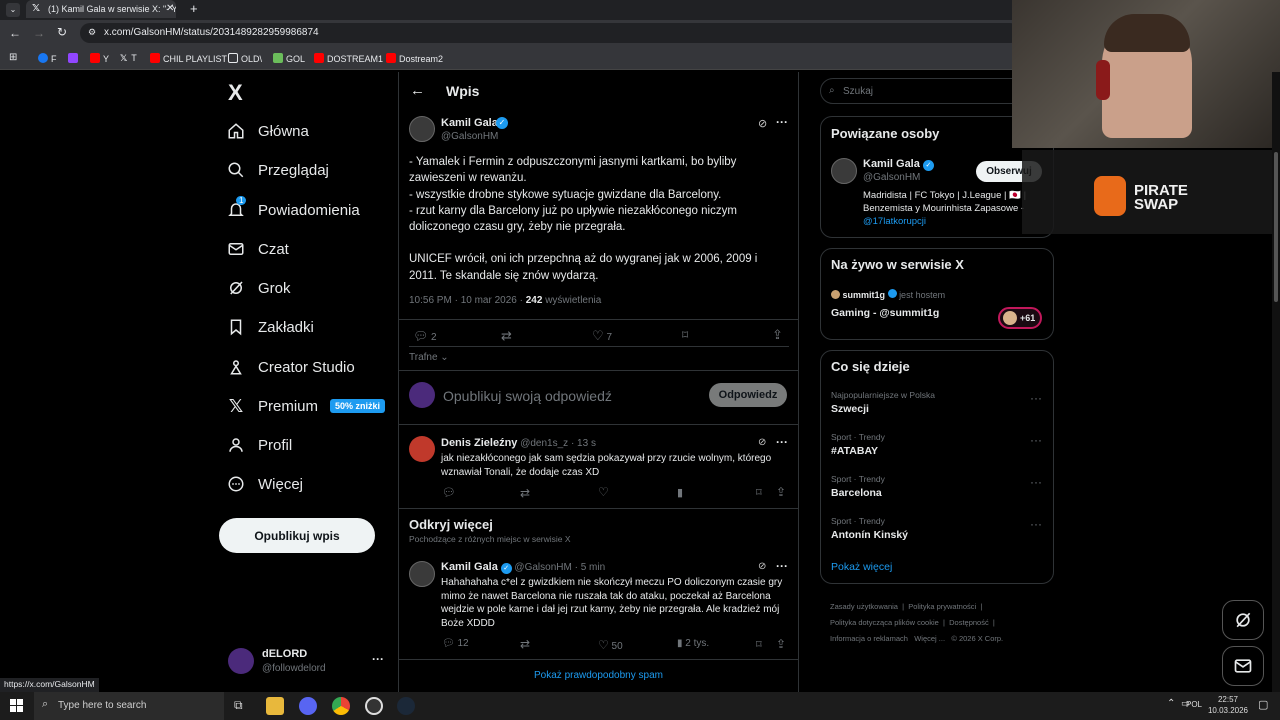  I want to click on scrollbar, so click(1276, 382).